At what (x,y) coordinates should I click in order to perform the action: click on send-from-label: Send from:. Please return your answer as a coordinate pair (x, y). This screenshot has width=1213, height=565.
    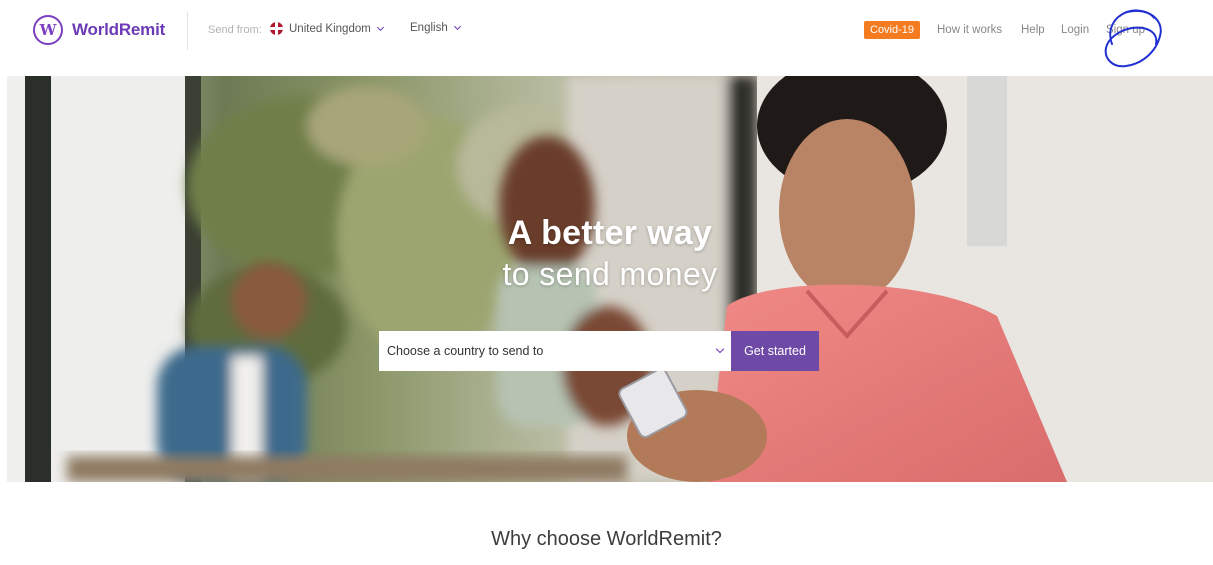
    Looking at the image, I should click on (235, 30).